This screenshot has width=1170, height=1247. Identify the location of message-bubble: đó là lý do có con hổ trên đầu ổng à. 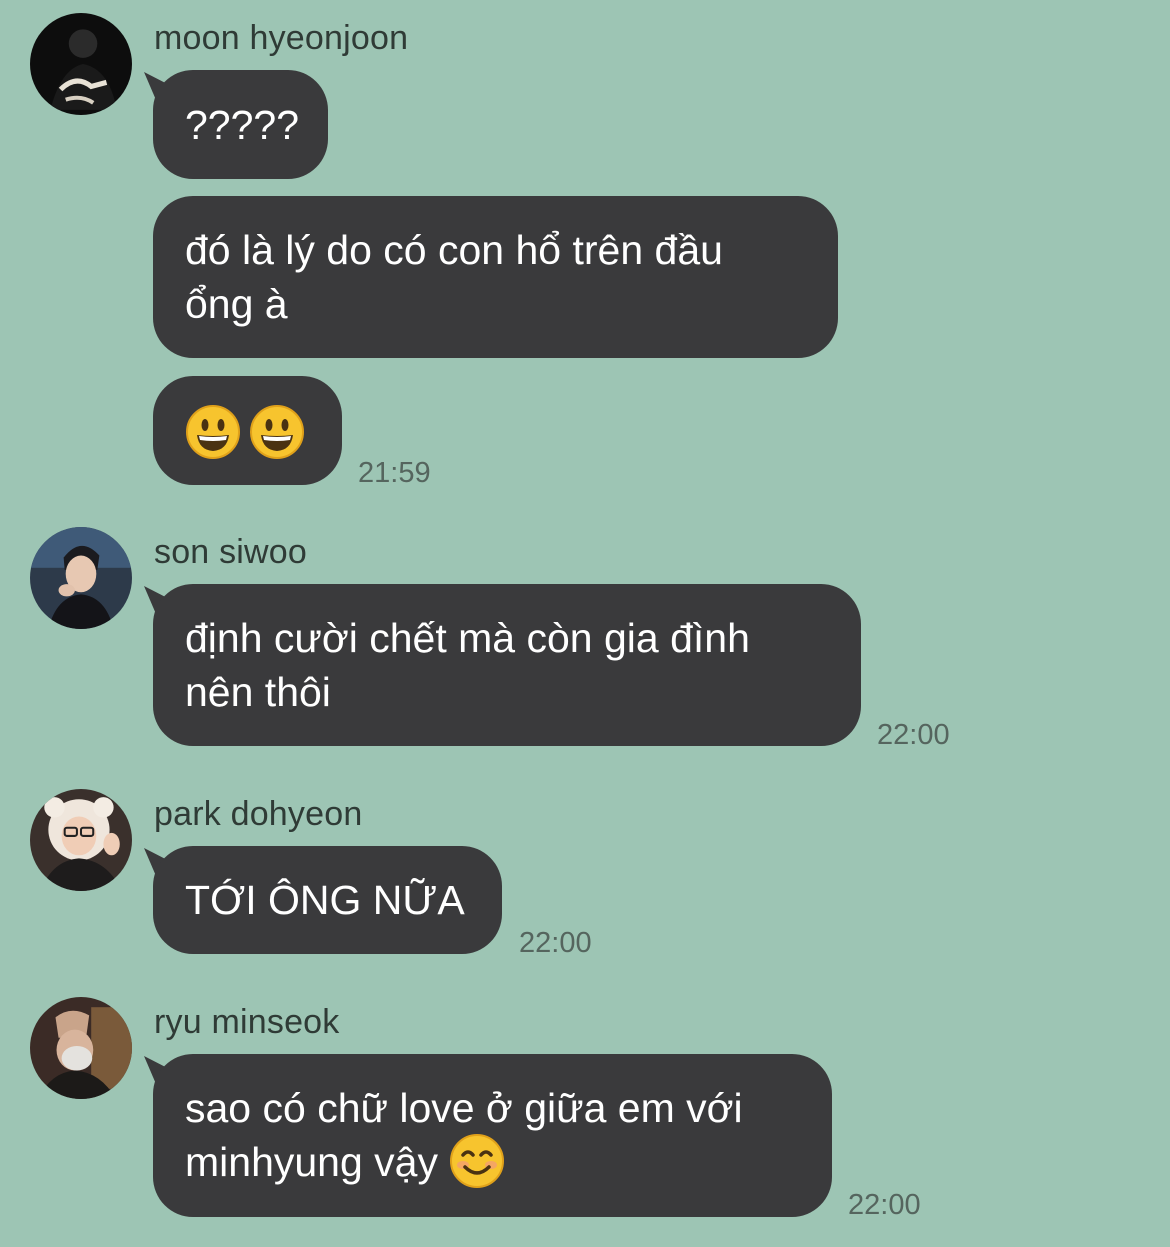
(495, 277).